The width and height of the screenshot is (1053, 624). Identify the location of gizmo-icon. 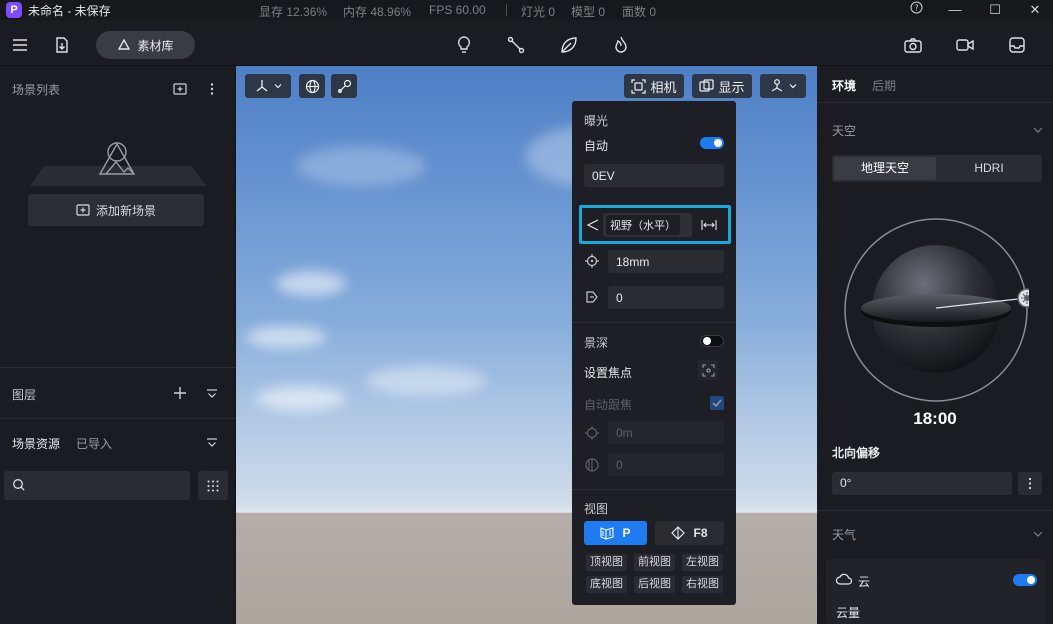
(777, 85).